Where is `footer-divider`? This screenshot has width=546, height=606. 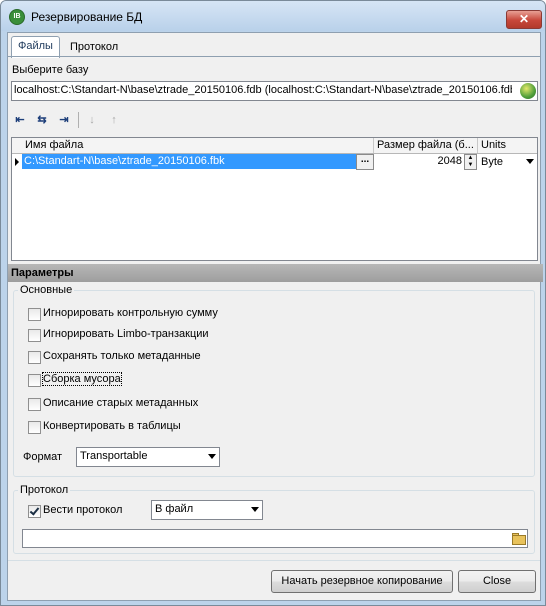
footer-divider is located at coordinates (274, 560).